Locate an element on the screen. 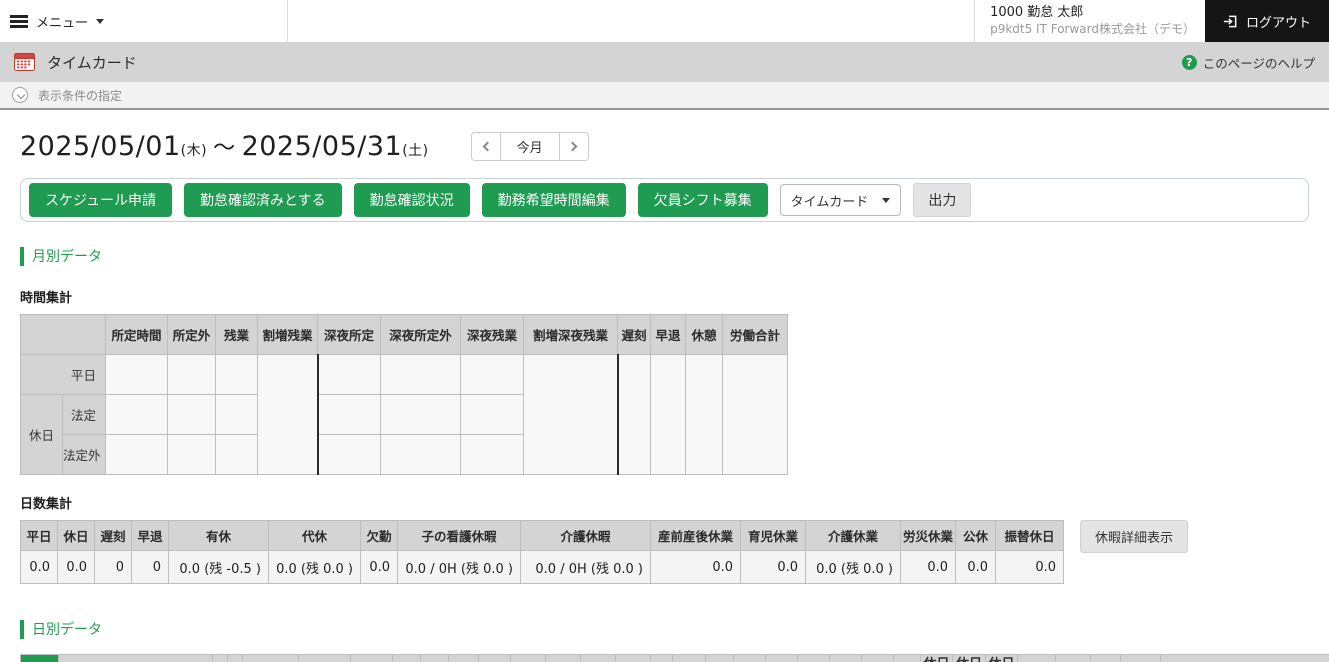 This screenshot has height=662, width=1329. col-header: 労働合計 is located at coordinates (755, 334).